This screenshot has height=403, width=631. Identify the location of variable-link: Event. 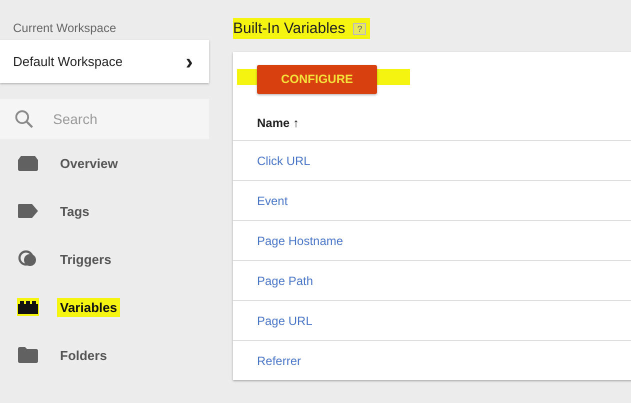
(272, 201).